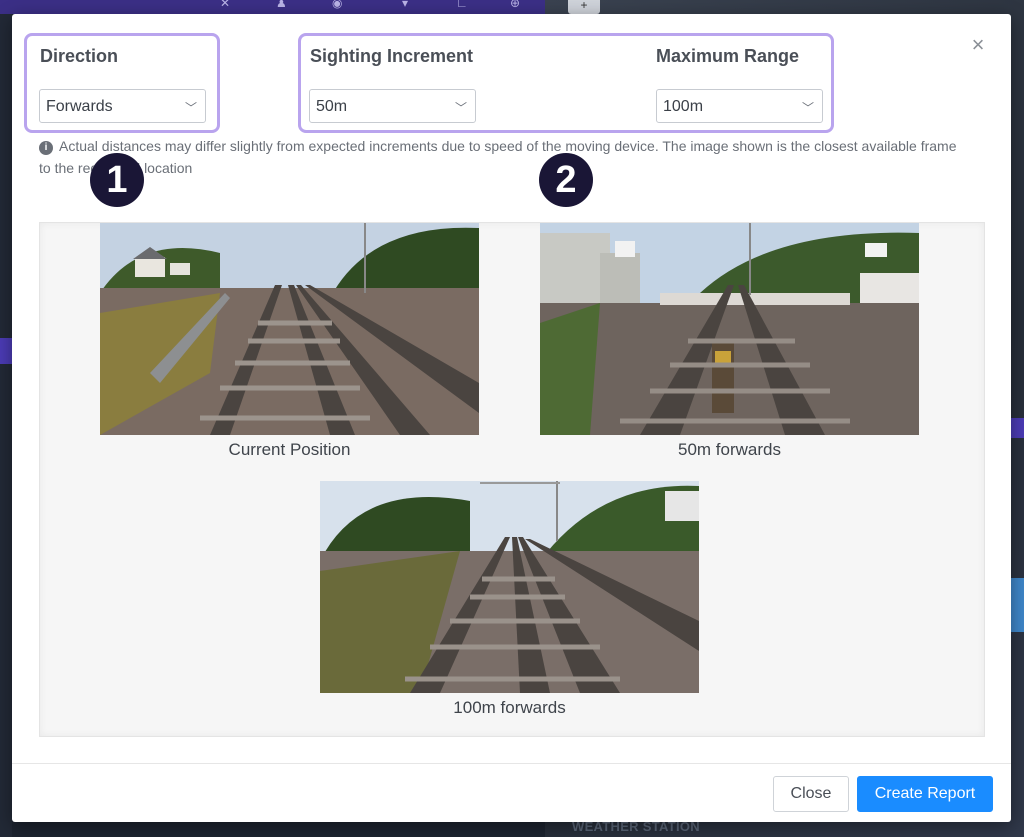 The image size is (1024, 837). Describe the element at coordinates (739, 106) in the screenshot. I see `maximum-range-select: 100m ﹀` at that location.